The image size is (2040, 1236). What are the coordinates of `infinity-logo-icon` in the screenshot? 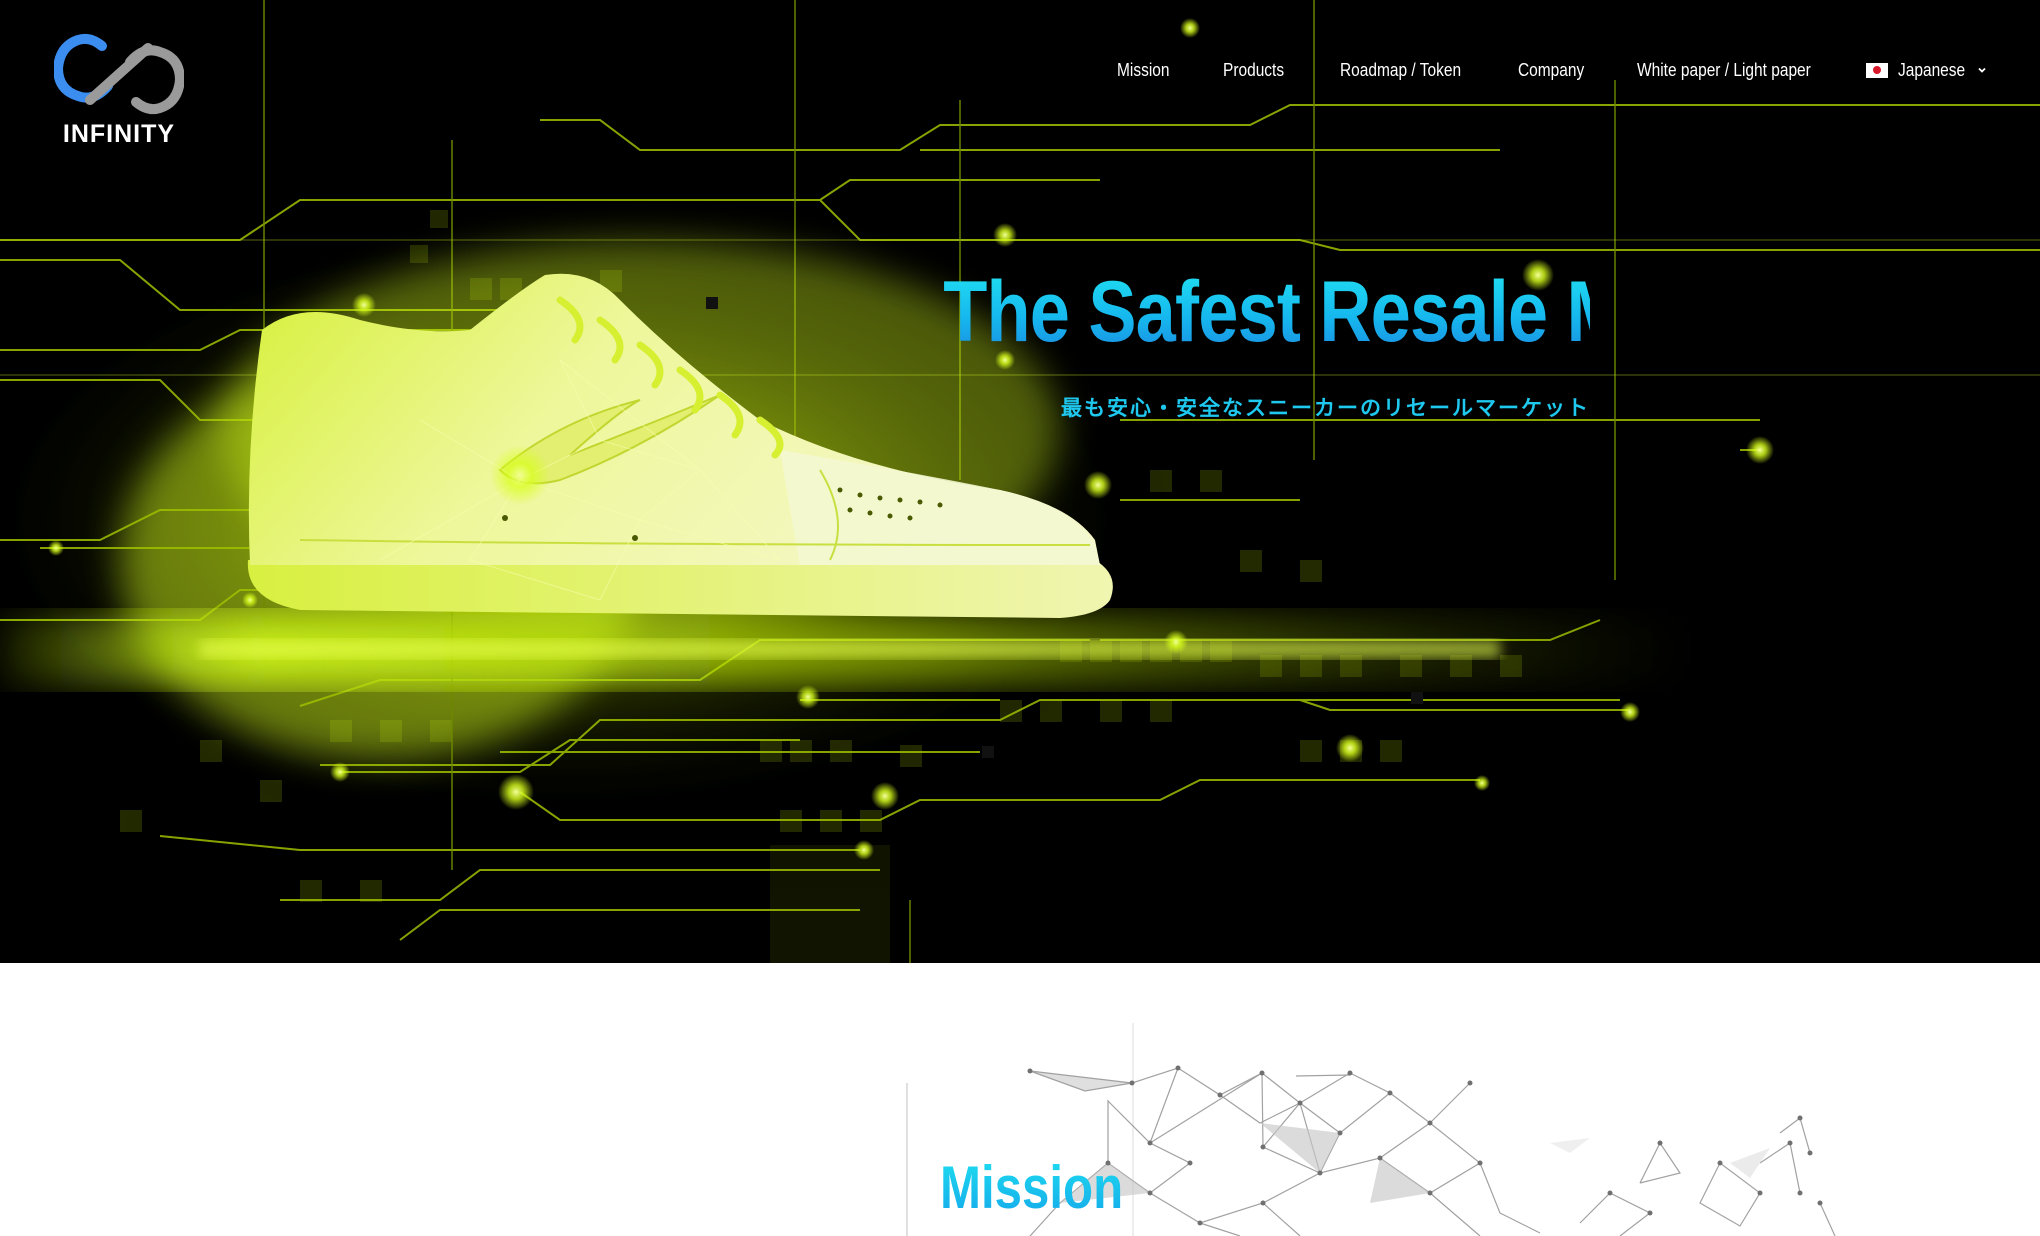 It's located at (119, 74).